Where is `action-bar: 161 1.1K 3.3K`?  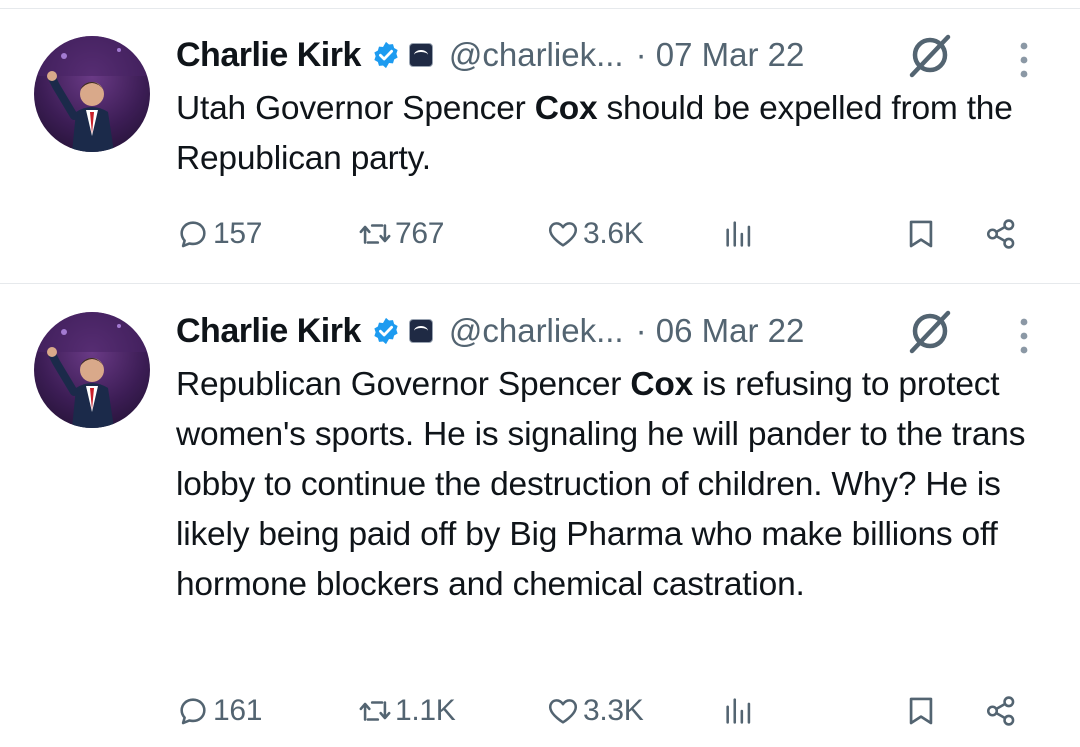
action-bar: 161 1.1K 3.3K is located at coordinates (606, 711).